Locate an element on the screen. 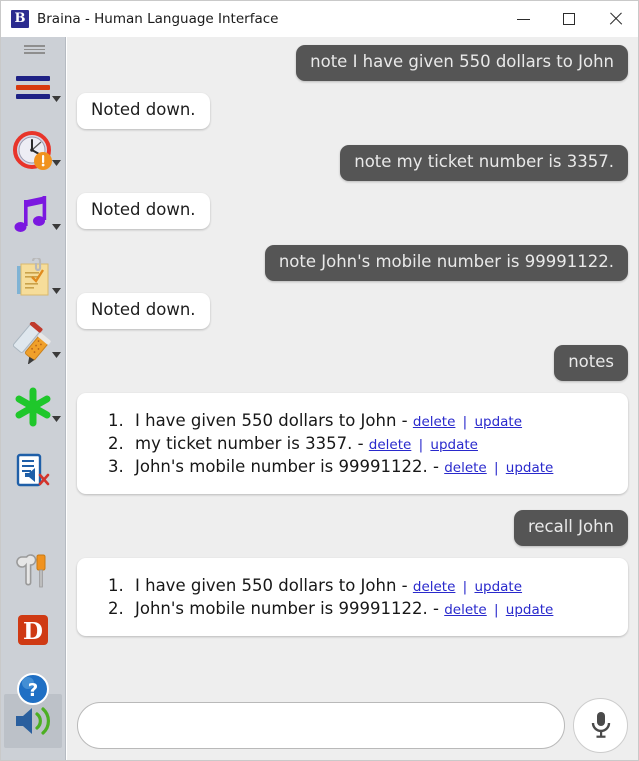  close-button is located at coordinates (615, 19).